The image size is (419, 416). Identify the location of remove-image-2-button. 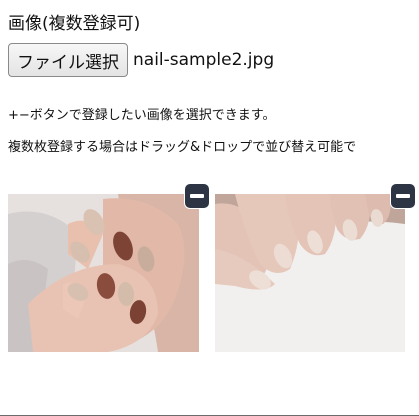
(403, 196).